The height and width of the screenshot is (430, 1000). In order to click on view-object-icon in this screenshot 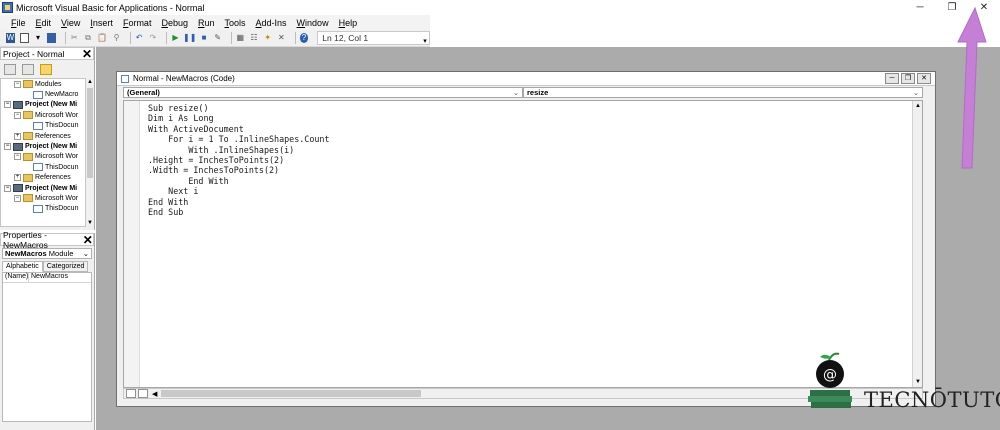, I will do `click(28, 69)`.